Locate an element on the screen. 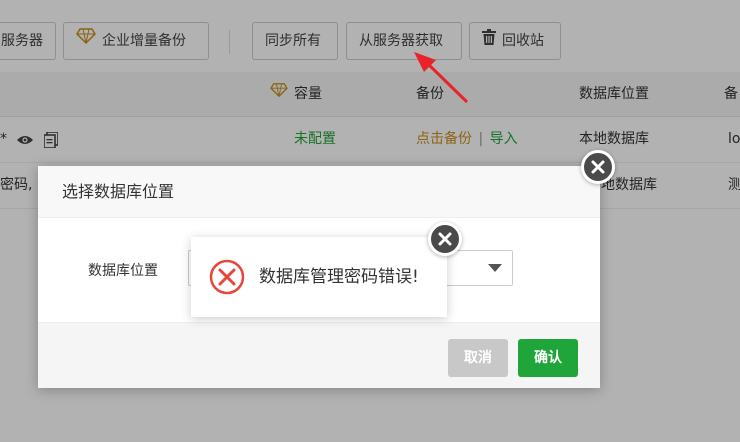 The image size is (740, 442). message-close-button is located at coordinates (445, 239).